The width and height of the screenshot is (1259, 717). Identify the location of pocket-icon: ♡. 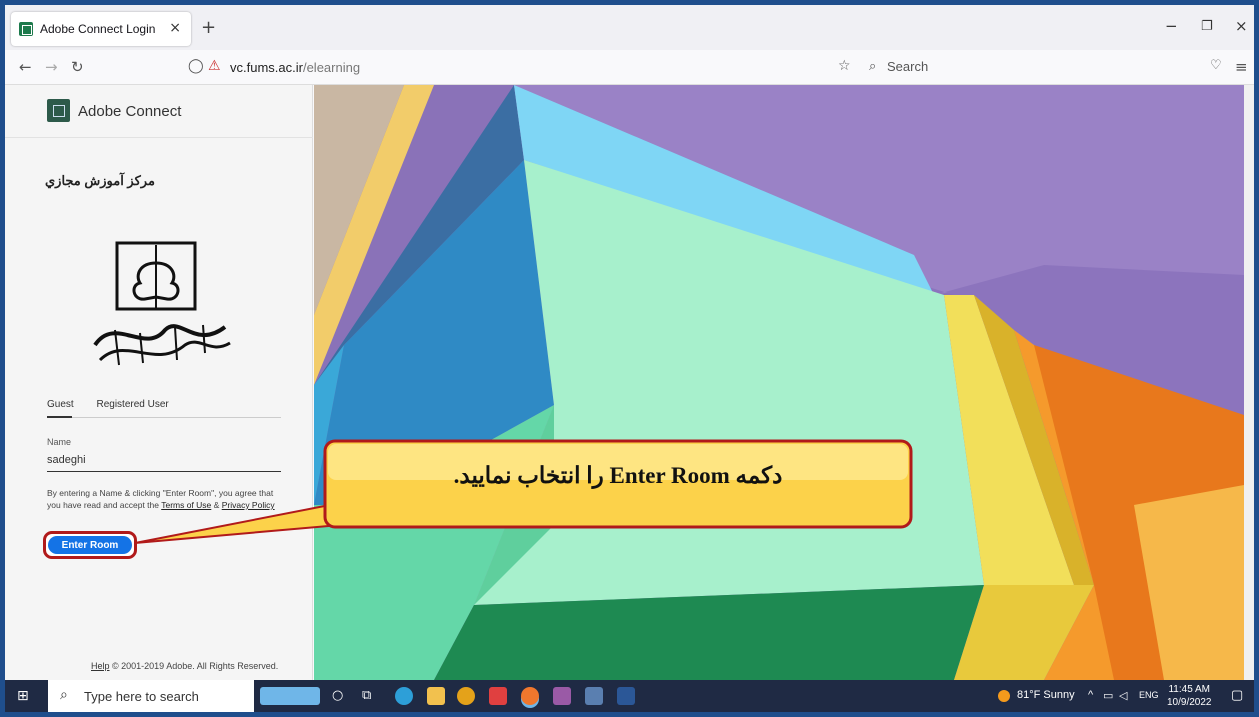
(1216, 65).